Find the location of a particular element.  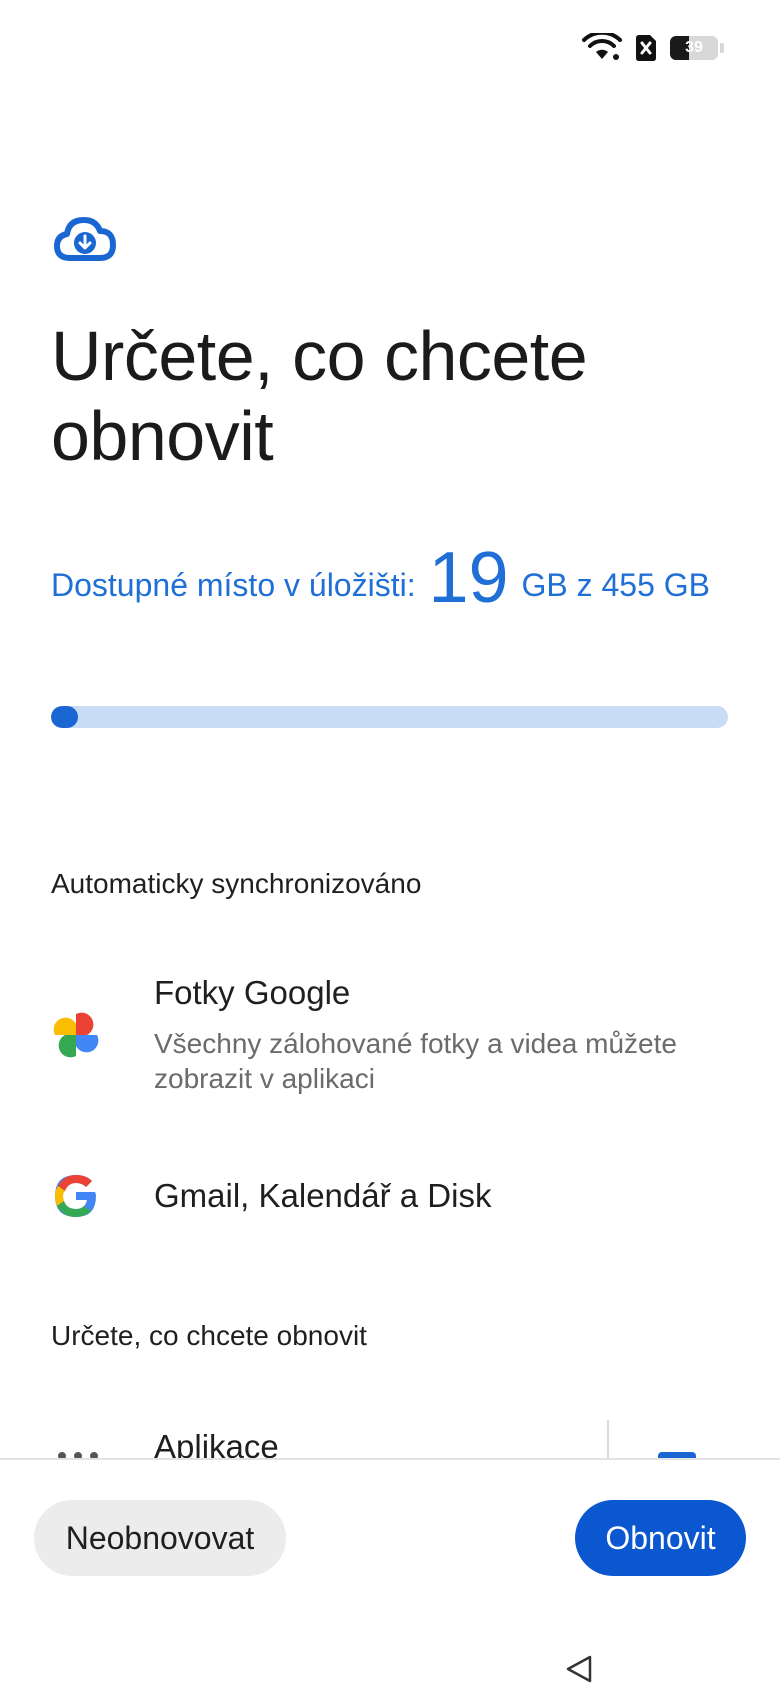

restore-button: Obnovit is located at coordinates (660, 1538).